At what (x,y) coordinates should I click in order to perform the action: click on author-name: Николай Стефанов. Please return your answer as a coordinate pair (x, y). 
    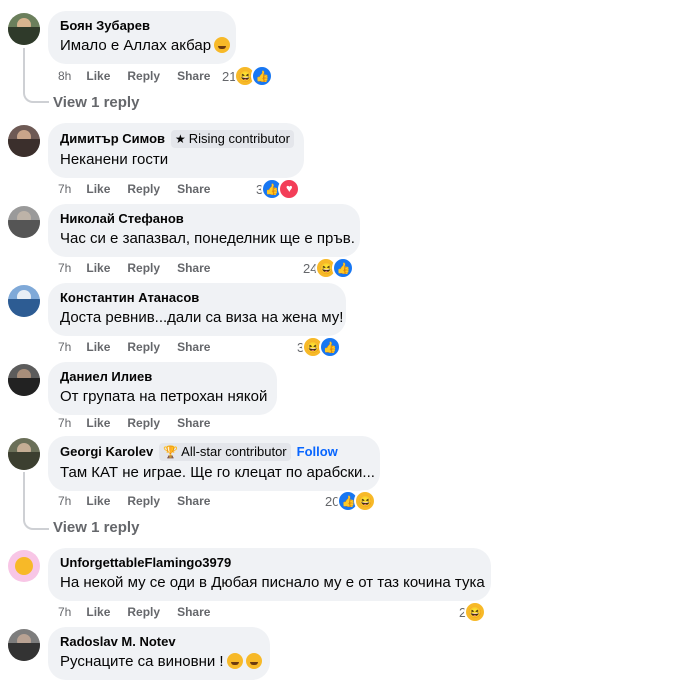
    Looking at the image, I should click on (204, 219).